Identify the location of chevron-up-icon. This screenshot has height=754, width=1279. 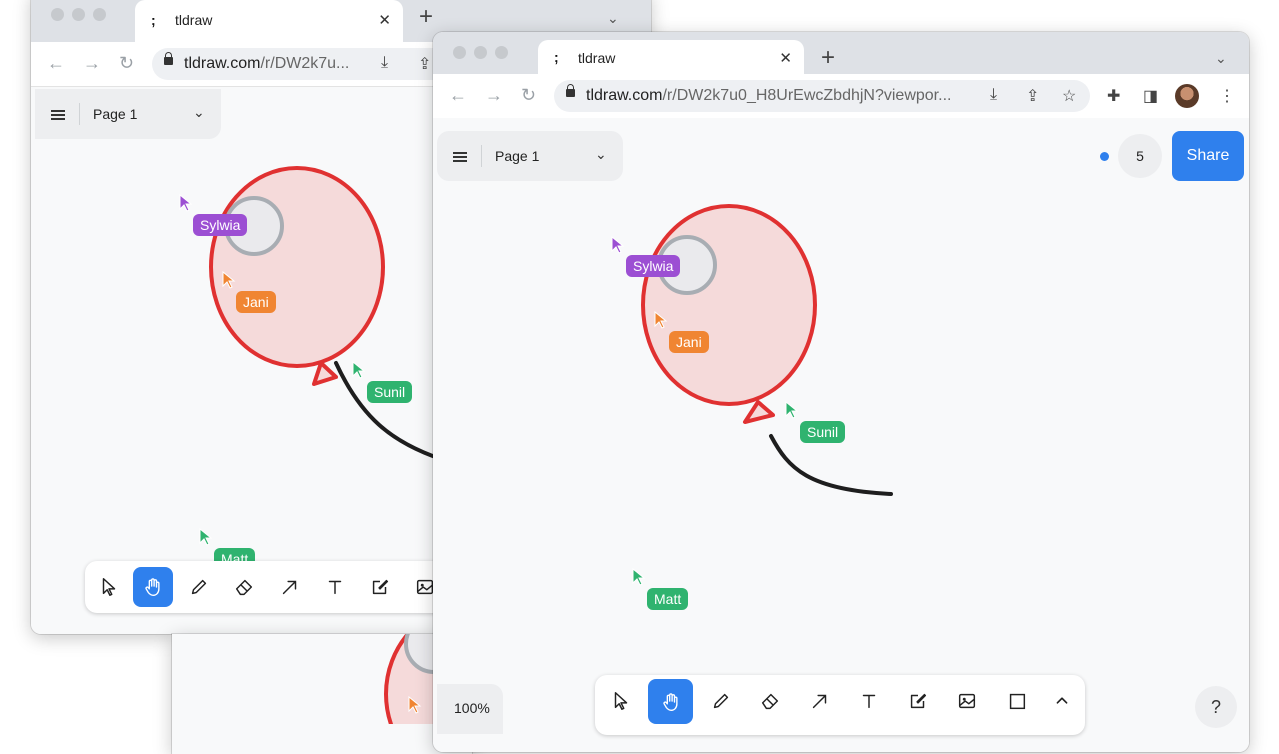
(1062, 700).